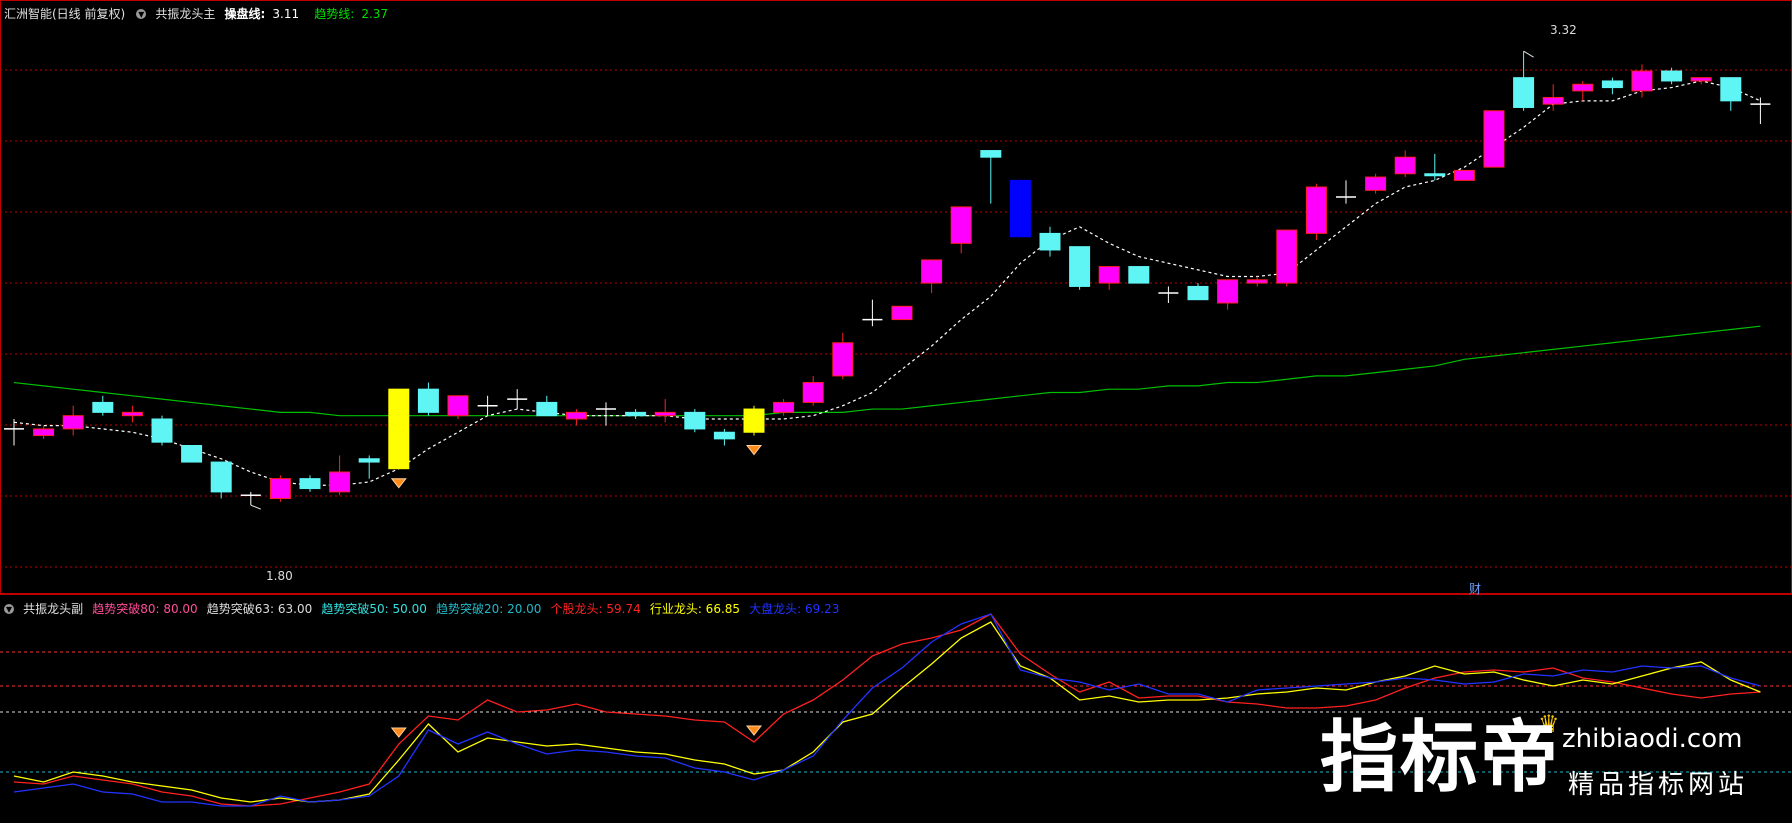  I want to click on trend-line-label: 趋势线:, so click(334, 14).